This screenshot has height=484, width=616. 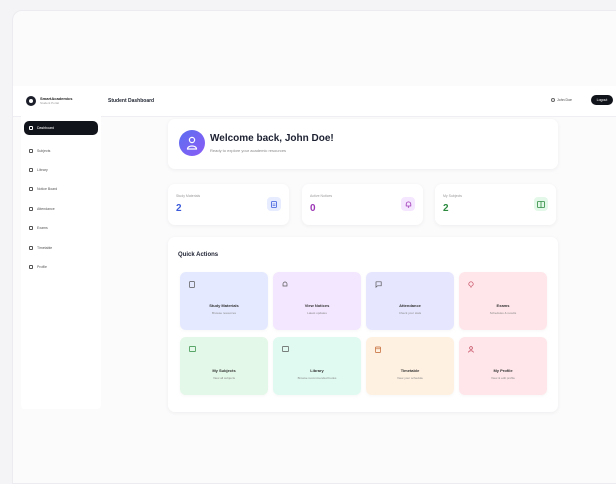 I want to click on user-name: John Doe, so click(x=564, y=100).